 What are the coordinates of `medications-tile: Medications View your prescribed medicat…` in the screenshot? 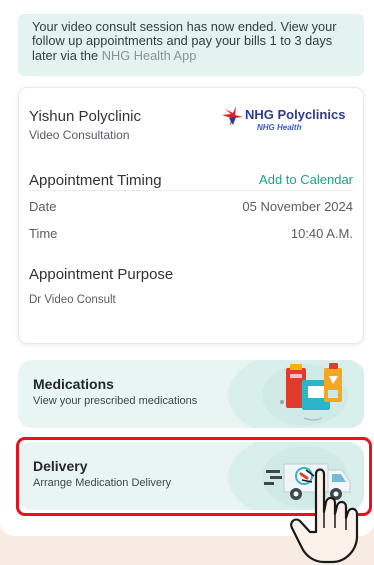 It's located at (191, 394).